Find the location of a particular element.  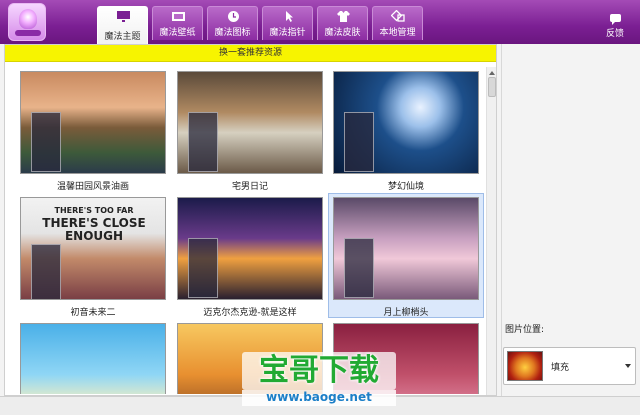

app-logo is located at coordinates (27, 22).